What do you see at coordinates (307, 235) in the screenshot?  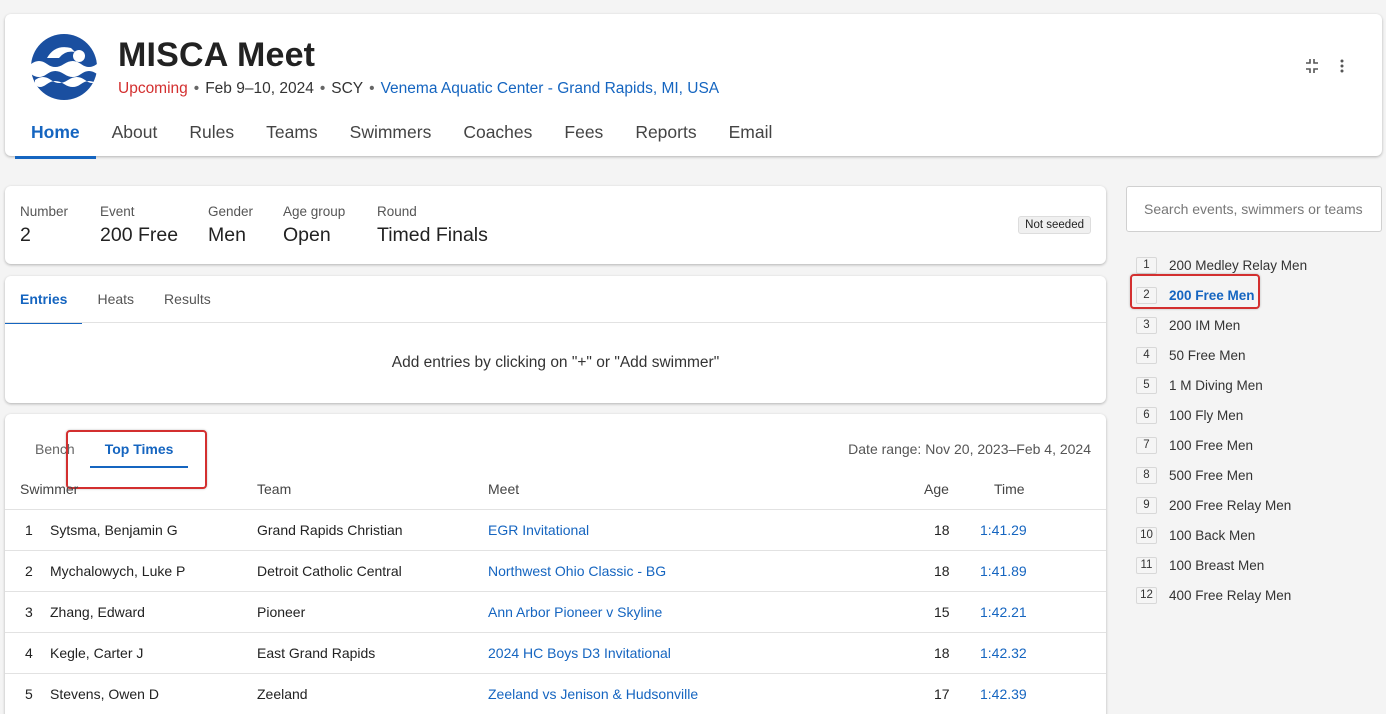 I see `age-group-value: Open` at bounding box center [307, 235].